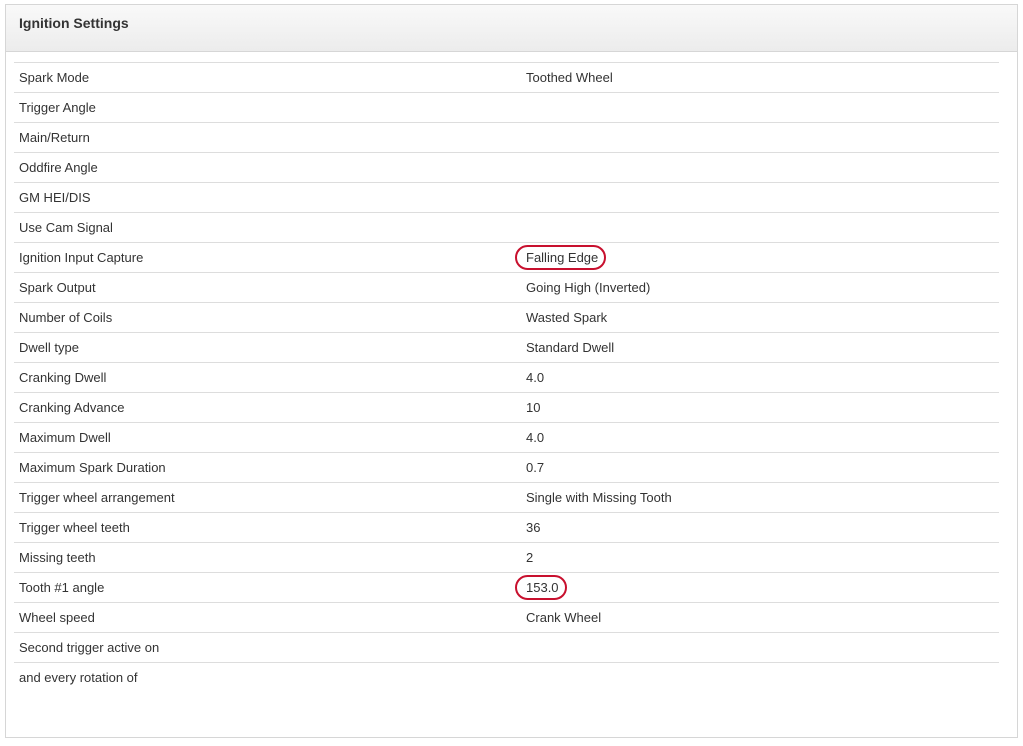 The image size is (1023, 746). What do you see at coordinates (506, 167) in the screenshot?
I see `table-row: Oddfire Angle` at bounding box center [506, 167].